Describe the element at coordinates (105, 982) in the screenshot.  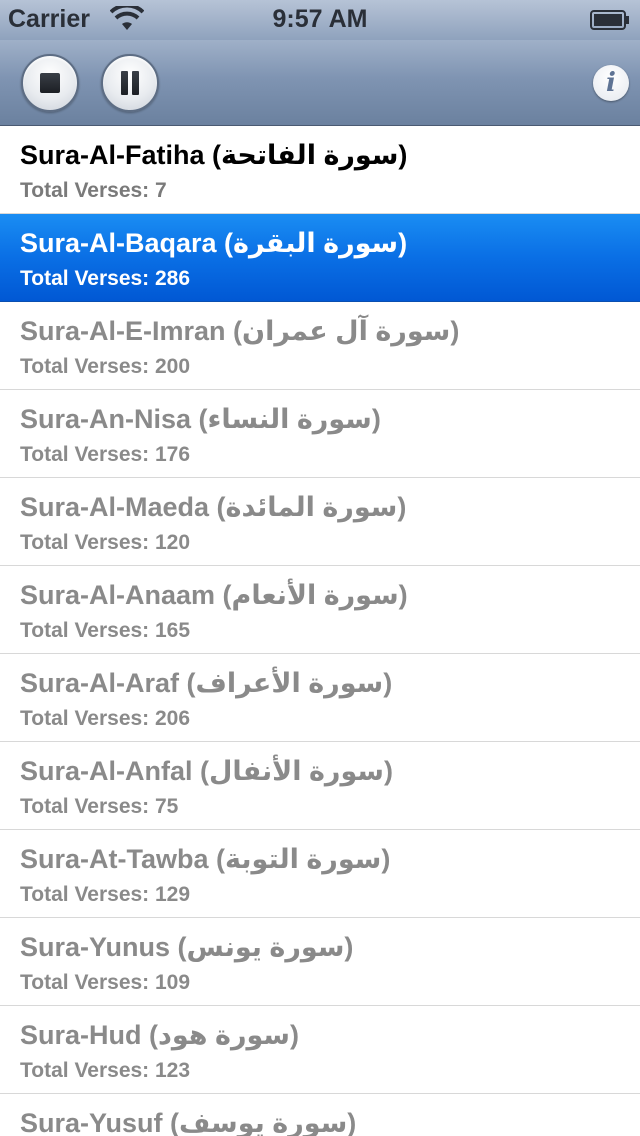
I see `sura-verse-count: Total Verses: 109` at that location.